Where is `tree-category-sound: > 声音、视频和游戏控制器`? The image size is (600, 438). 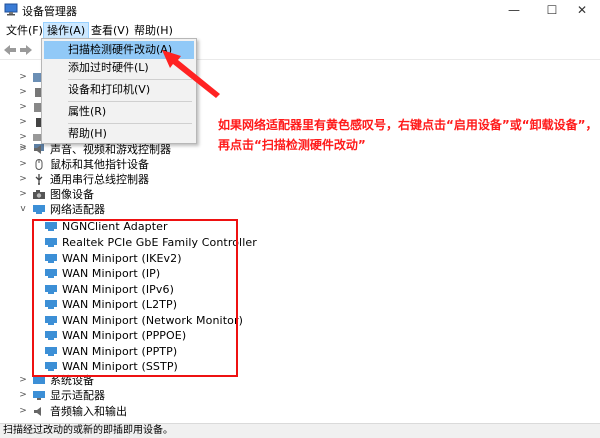
tree-category-sound: > 声音、视频和游戏控制器 is located at coordinates (94, 149).